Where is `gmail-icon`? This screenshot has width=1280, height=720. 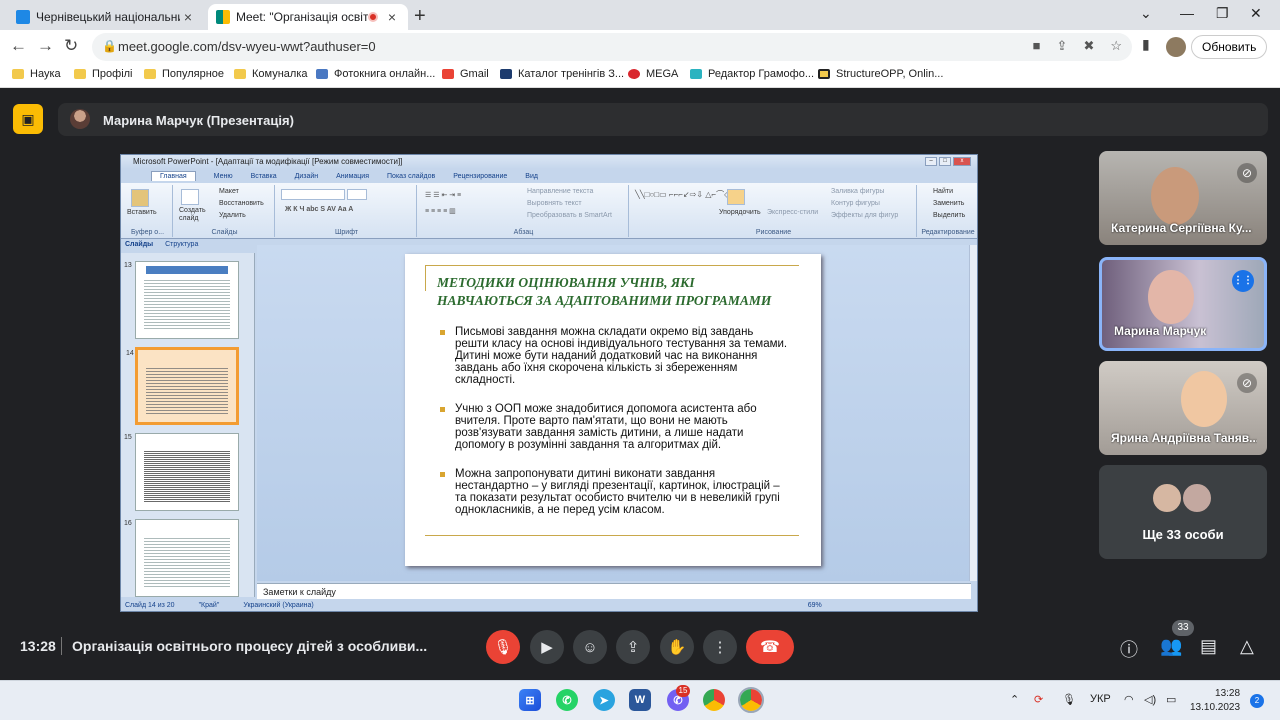
gmail-icon is located at coordinates (448, 74).